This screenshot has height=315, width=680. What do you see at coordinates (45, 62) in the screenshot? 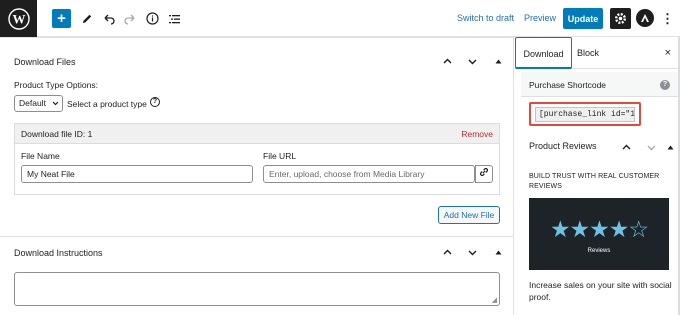
I see `download-files-title: Download Files` at bounding box center [45, 62].